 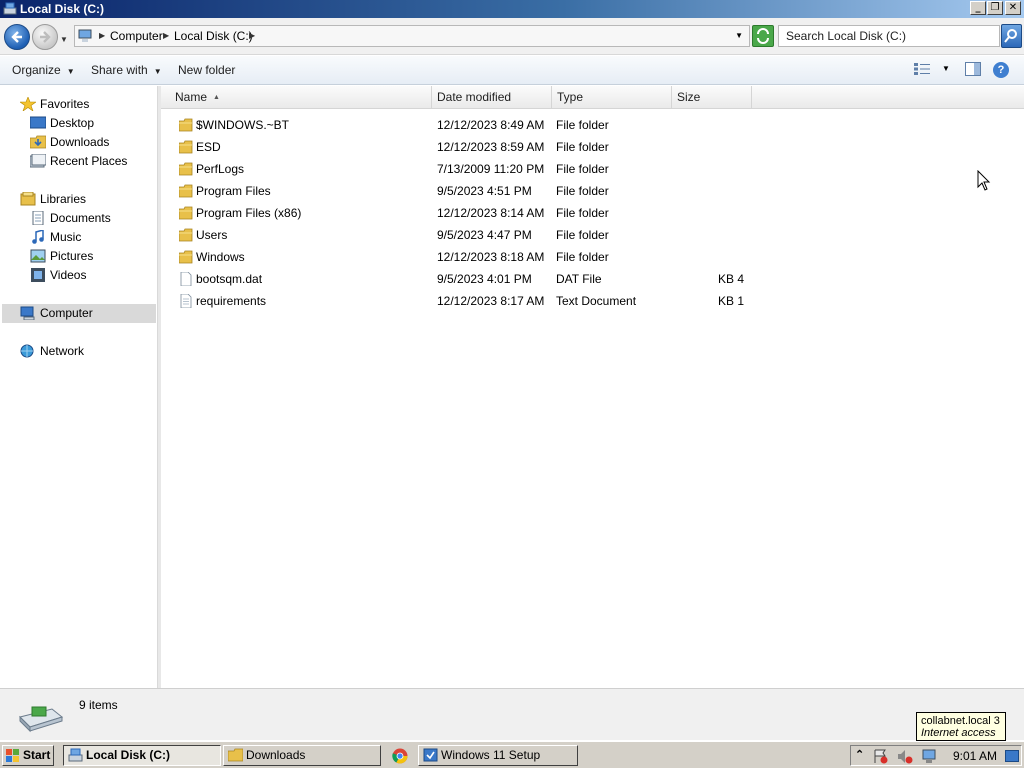 What do you see at coordinates (43, 70) in the screenshot?
I see `organize-button: Organize ▼` at bounding box center [43, 70].